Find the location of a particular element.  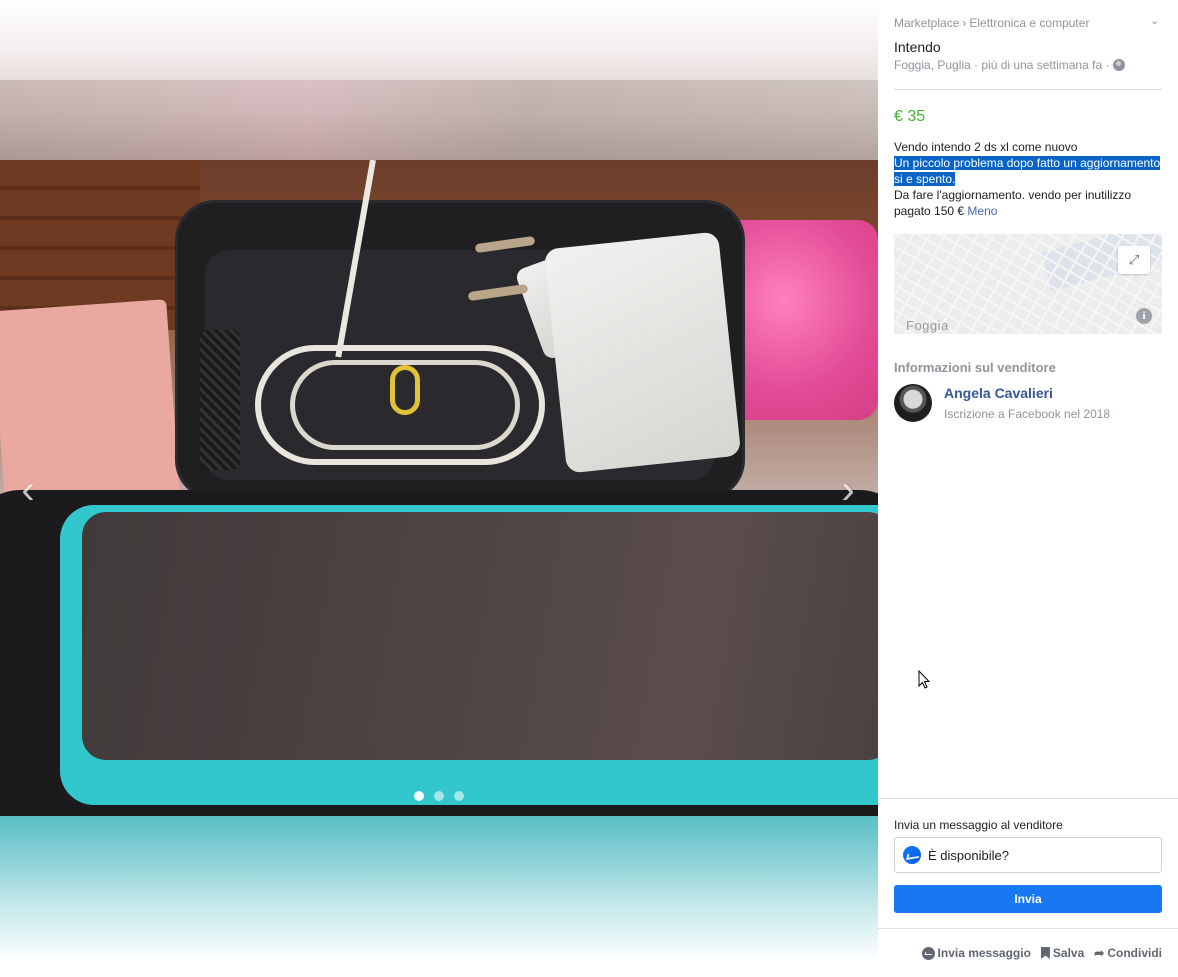

avatar is located at coordinates (913, 403).